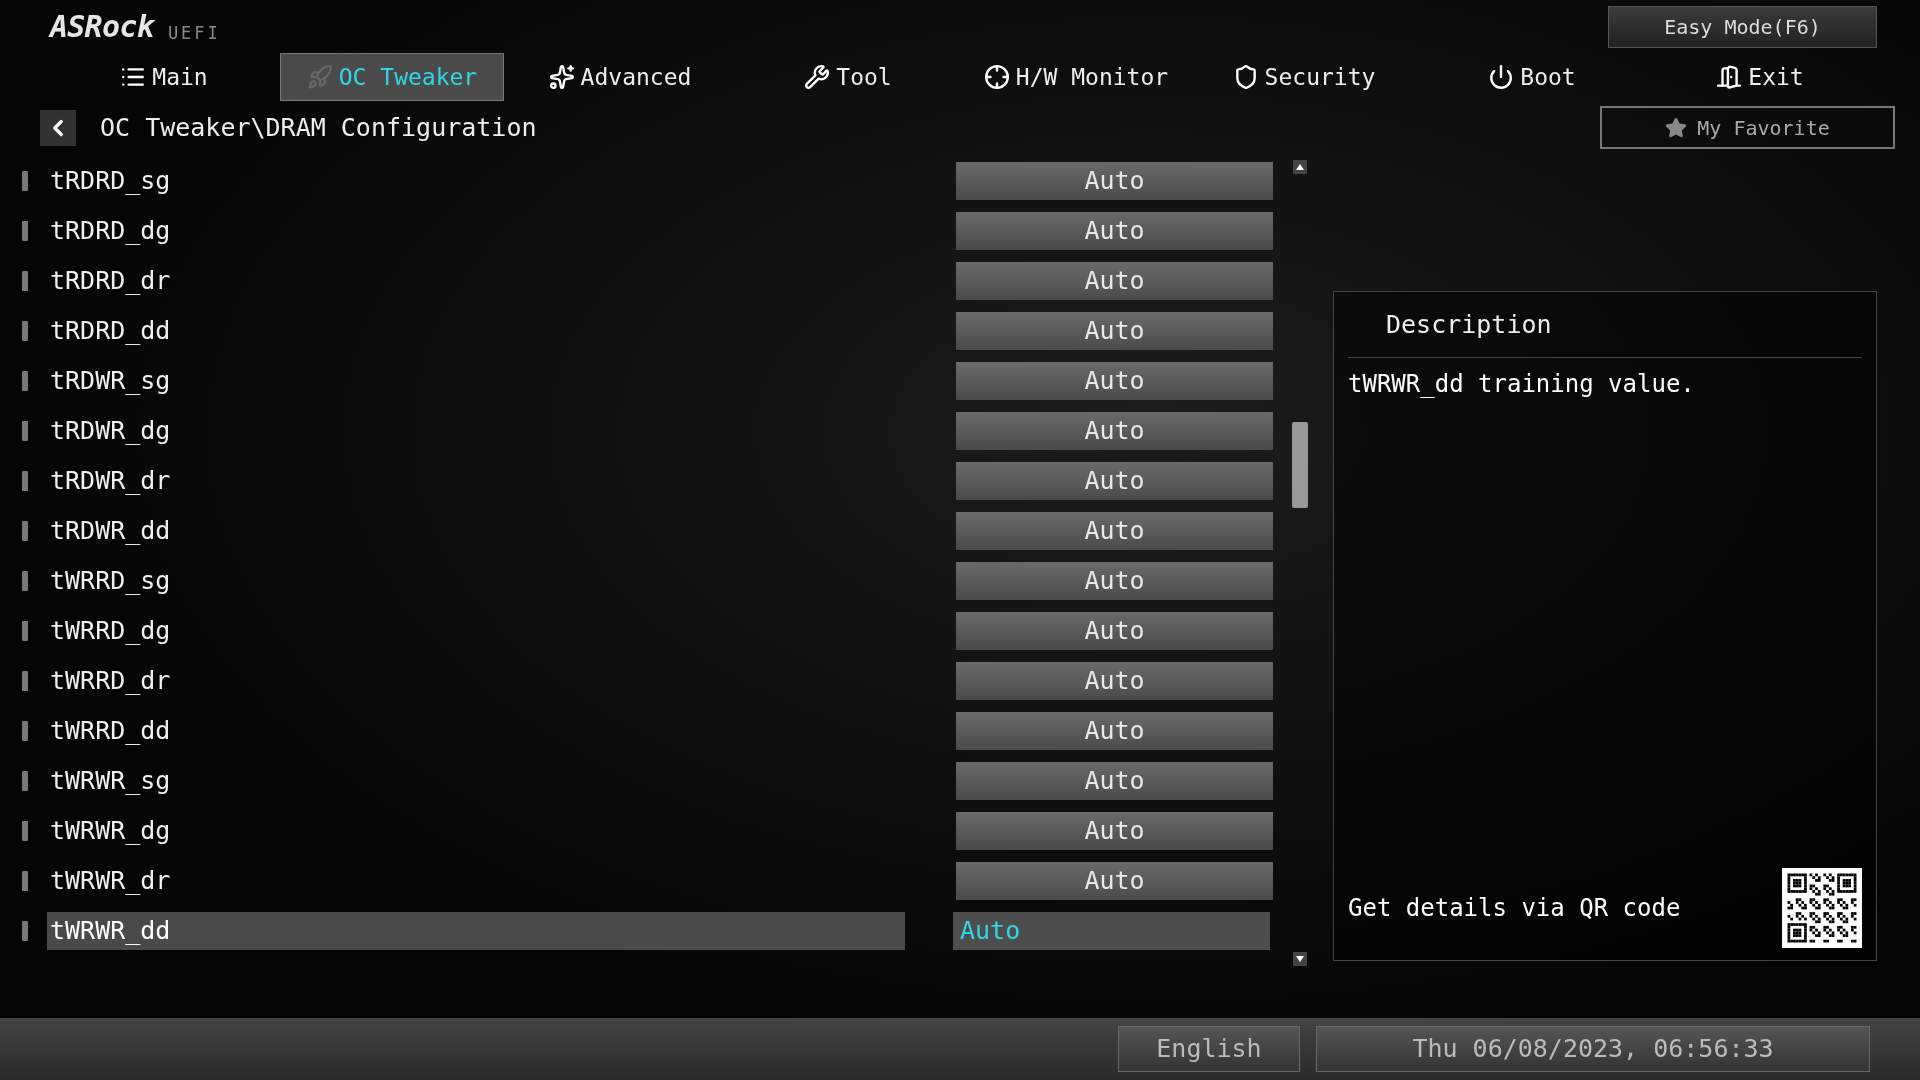  I want to click on breadcrumb: OC Tweaker\DRAM Configuration, so click(318, 128).